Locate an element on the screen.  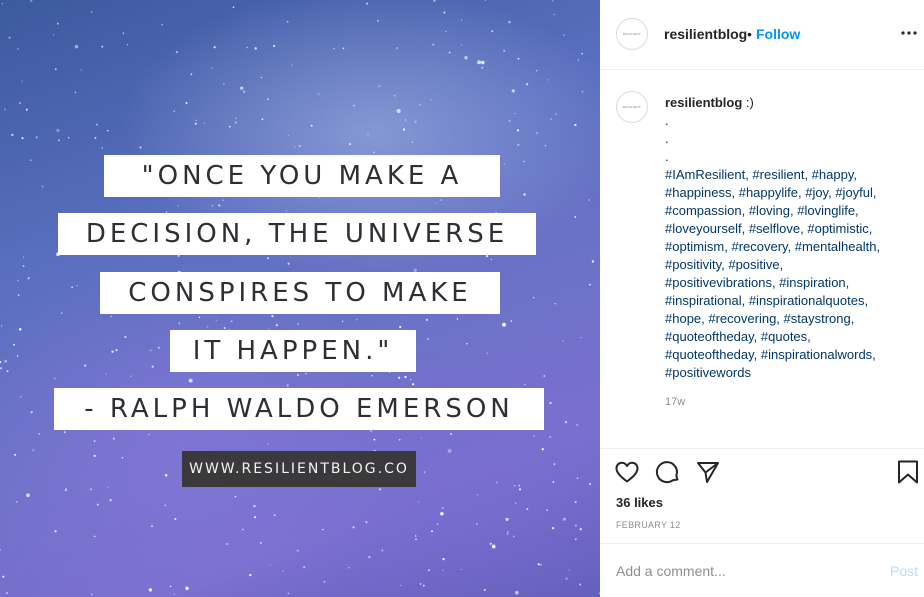
quote-line: IT HAPPEN." is located at coordinates (293, 351).